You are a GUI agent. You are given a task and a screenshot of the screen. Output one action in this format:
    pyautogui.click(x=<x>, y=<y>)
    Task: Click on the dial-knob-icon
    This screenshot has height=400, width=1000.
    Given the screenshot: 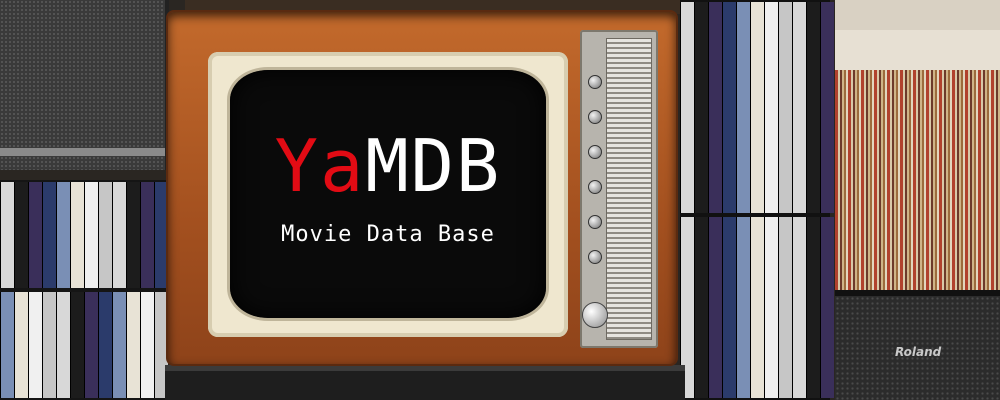 What is the action you would take?
    pyautogui.click(x=595, y=315)
    